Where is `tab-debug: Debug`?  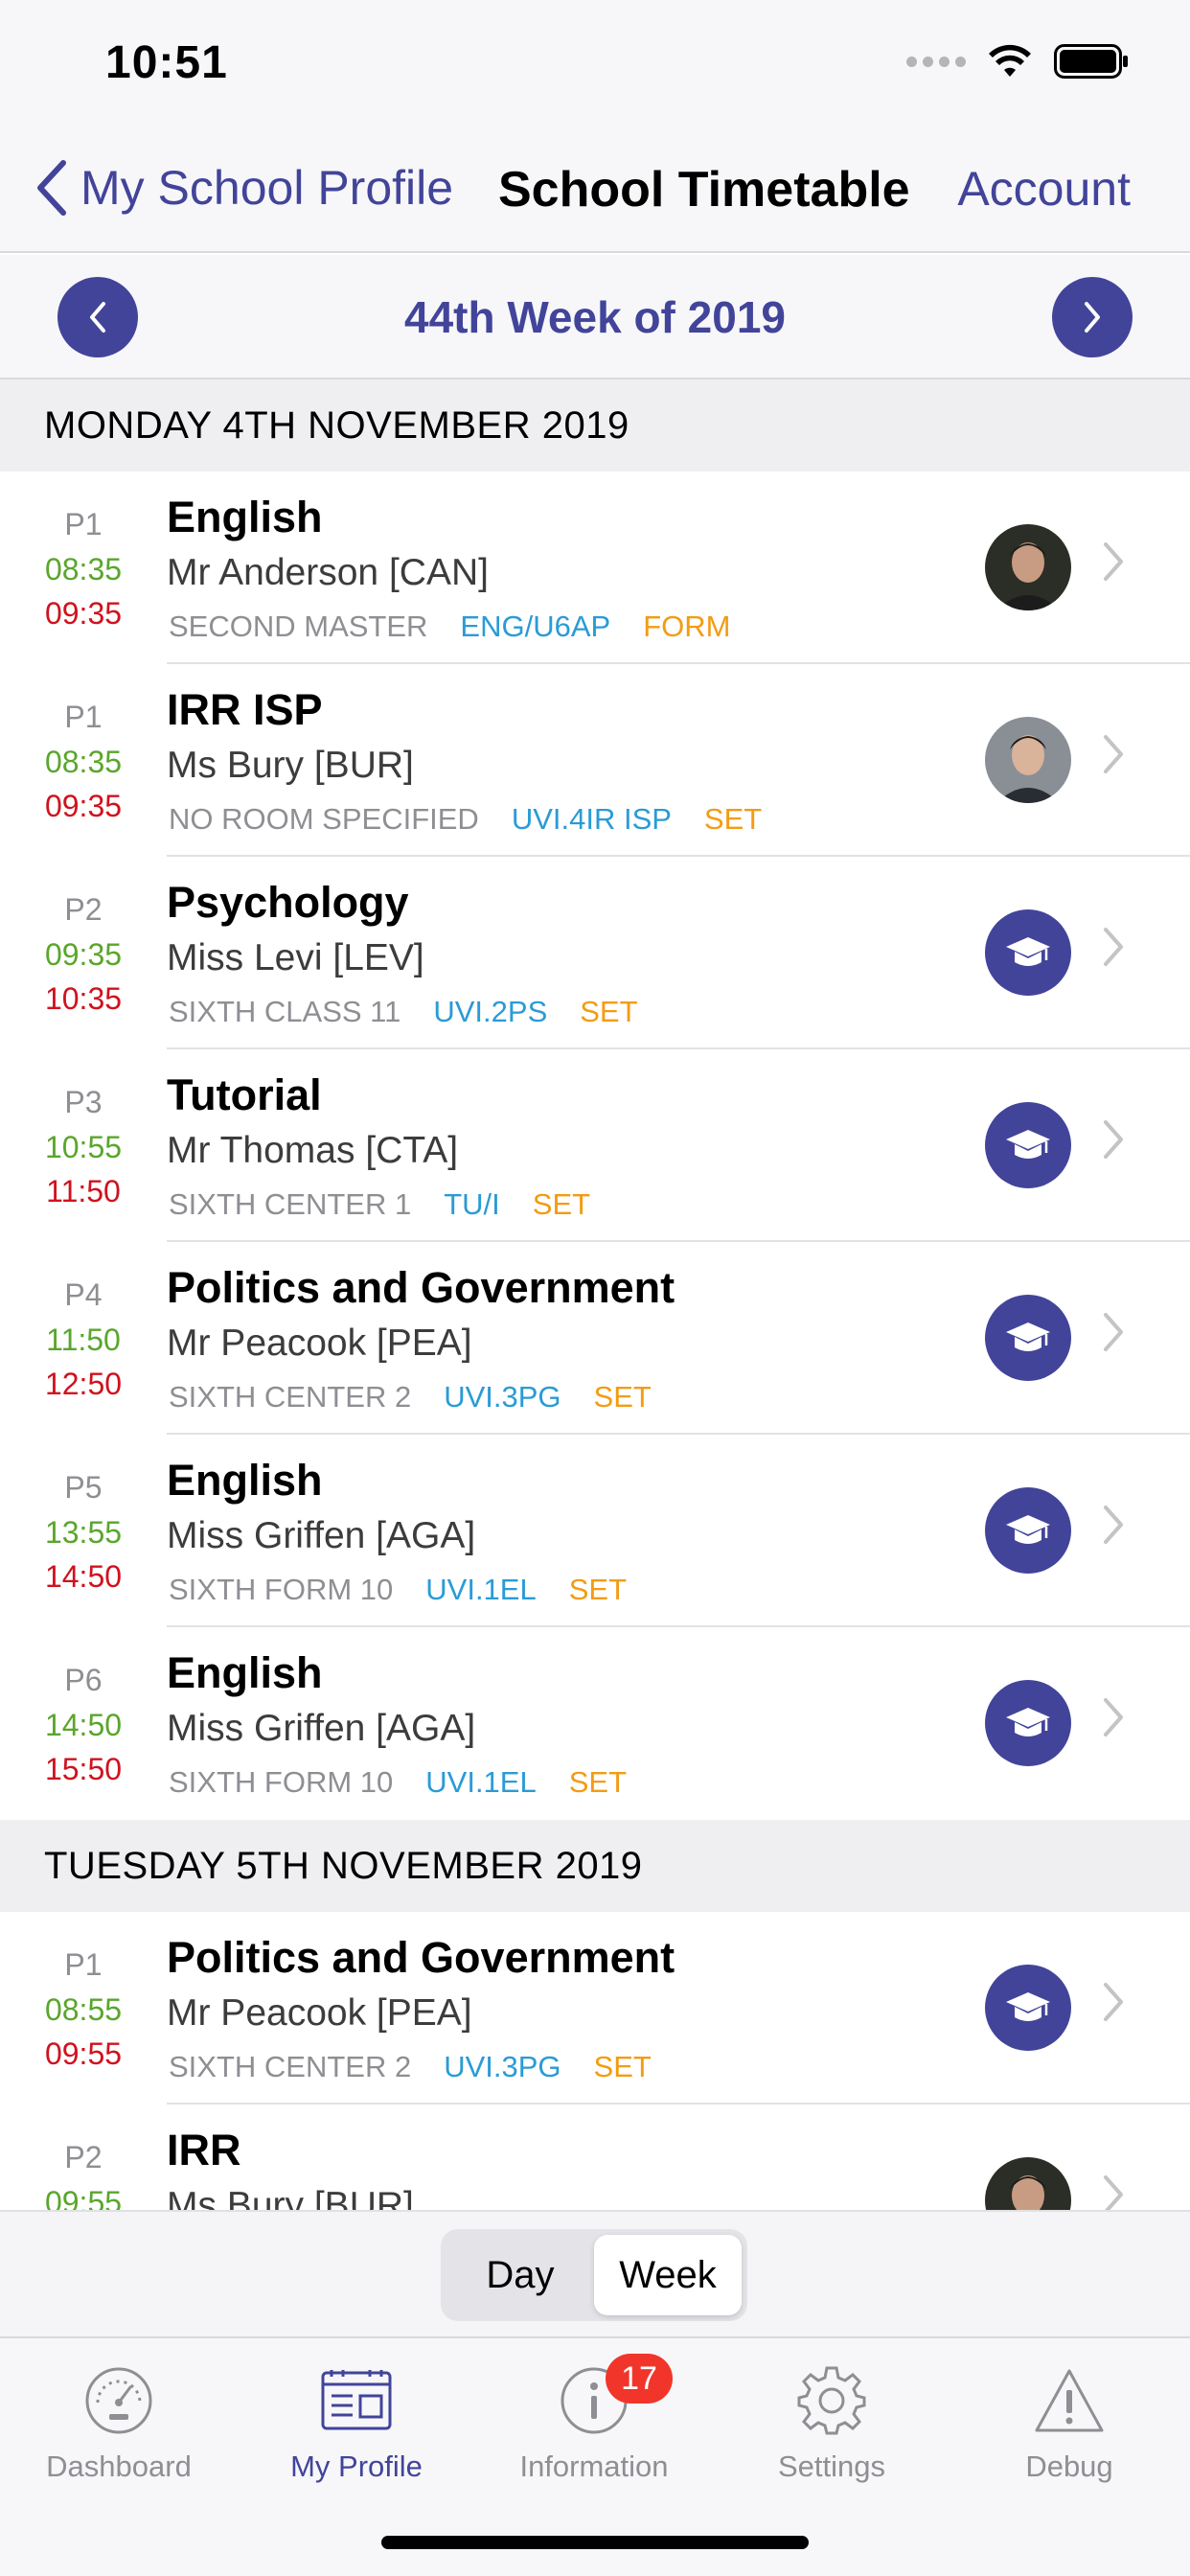
tab-debug: Debug is located at coordinates (1069, 2421).